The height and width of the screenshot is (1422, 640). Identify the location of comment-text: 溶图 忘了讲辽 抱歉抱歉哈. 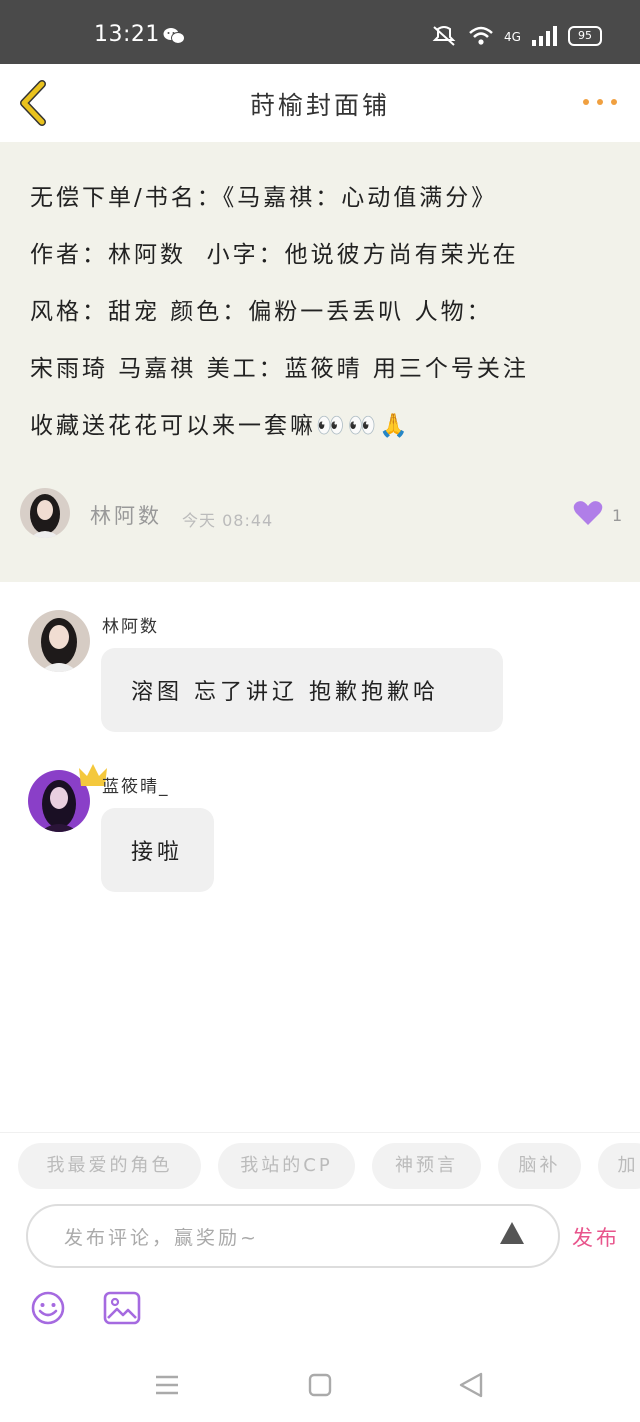
(285, 692).